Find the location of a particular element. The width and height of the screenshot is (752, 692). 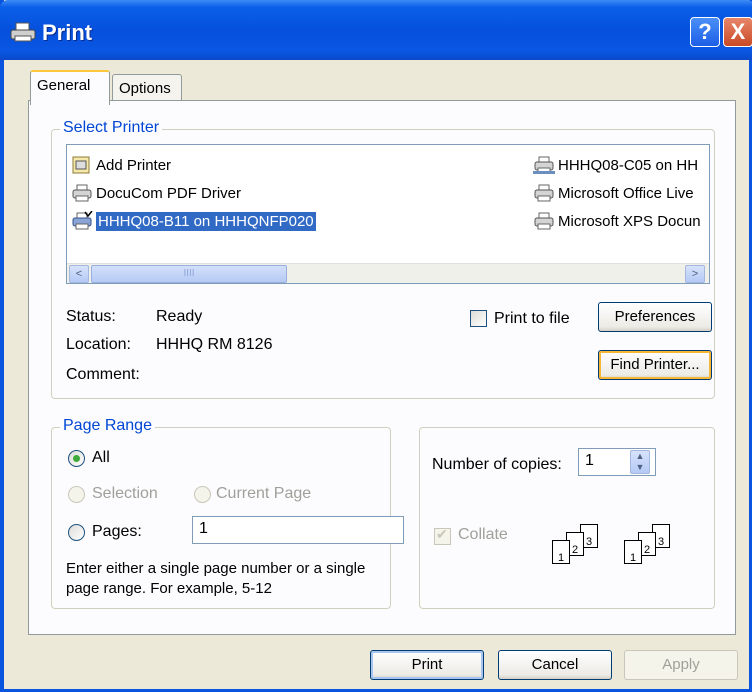

page-range-hint-line2: page range. For example, 5-12 is located at coordinates (169, 588).